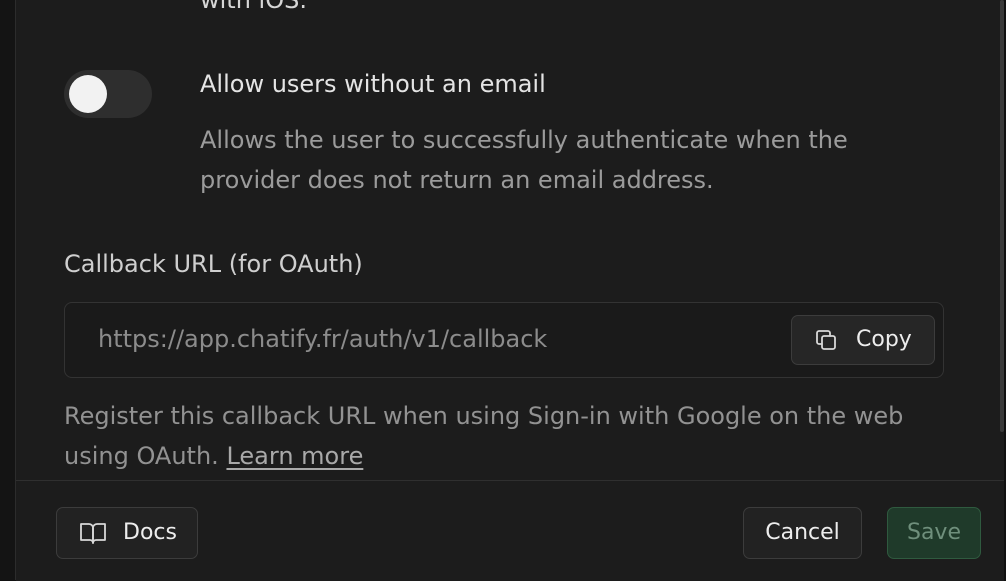  What do you see at coordinates (294, 456) in the screenshot?
I see `learn-more-link: Learn more` at bounding box center [294, 456].